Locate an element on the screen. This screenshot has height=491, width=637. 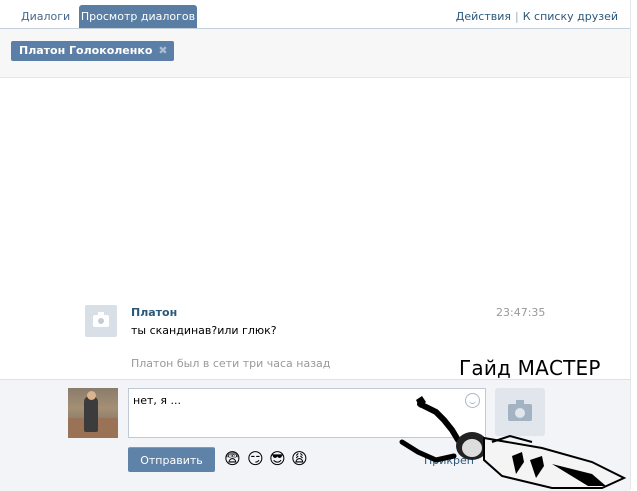
avatar-figure is located at coordinates (91, 414).